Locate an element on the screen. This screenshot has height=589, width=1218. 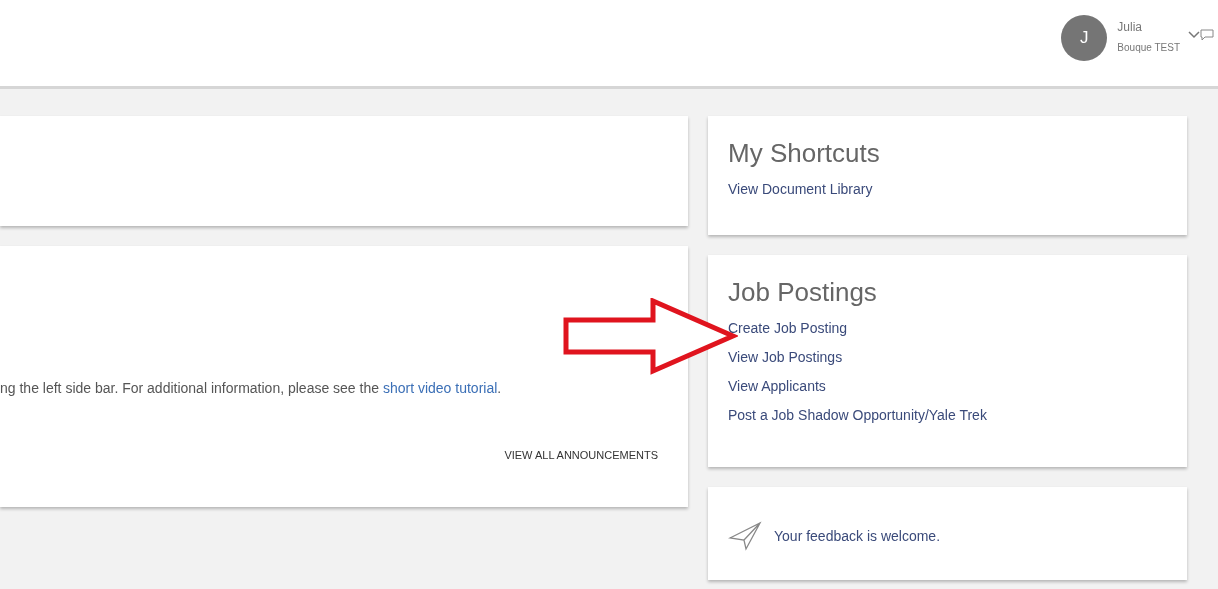
user-avatar: J is located at coordinates (1084, 38).